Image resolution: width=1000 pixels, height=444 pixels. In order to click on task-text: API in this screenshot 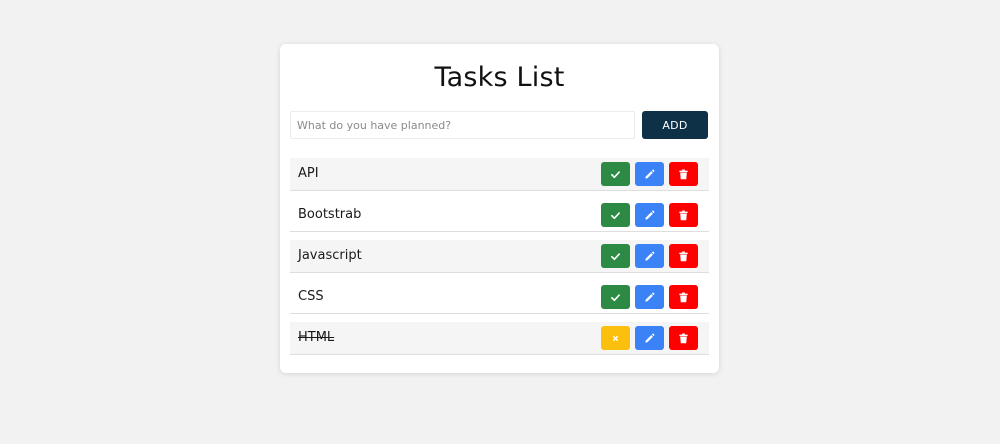, I will do `click(308, 173)`.